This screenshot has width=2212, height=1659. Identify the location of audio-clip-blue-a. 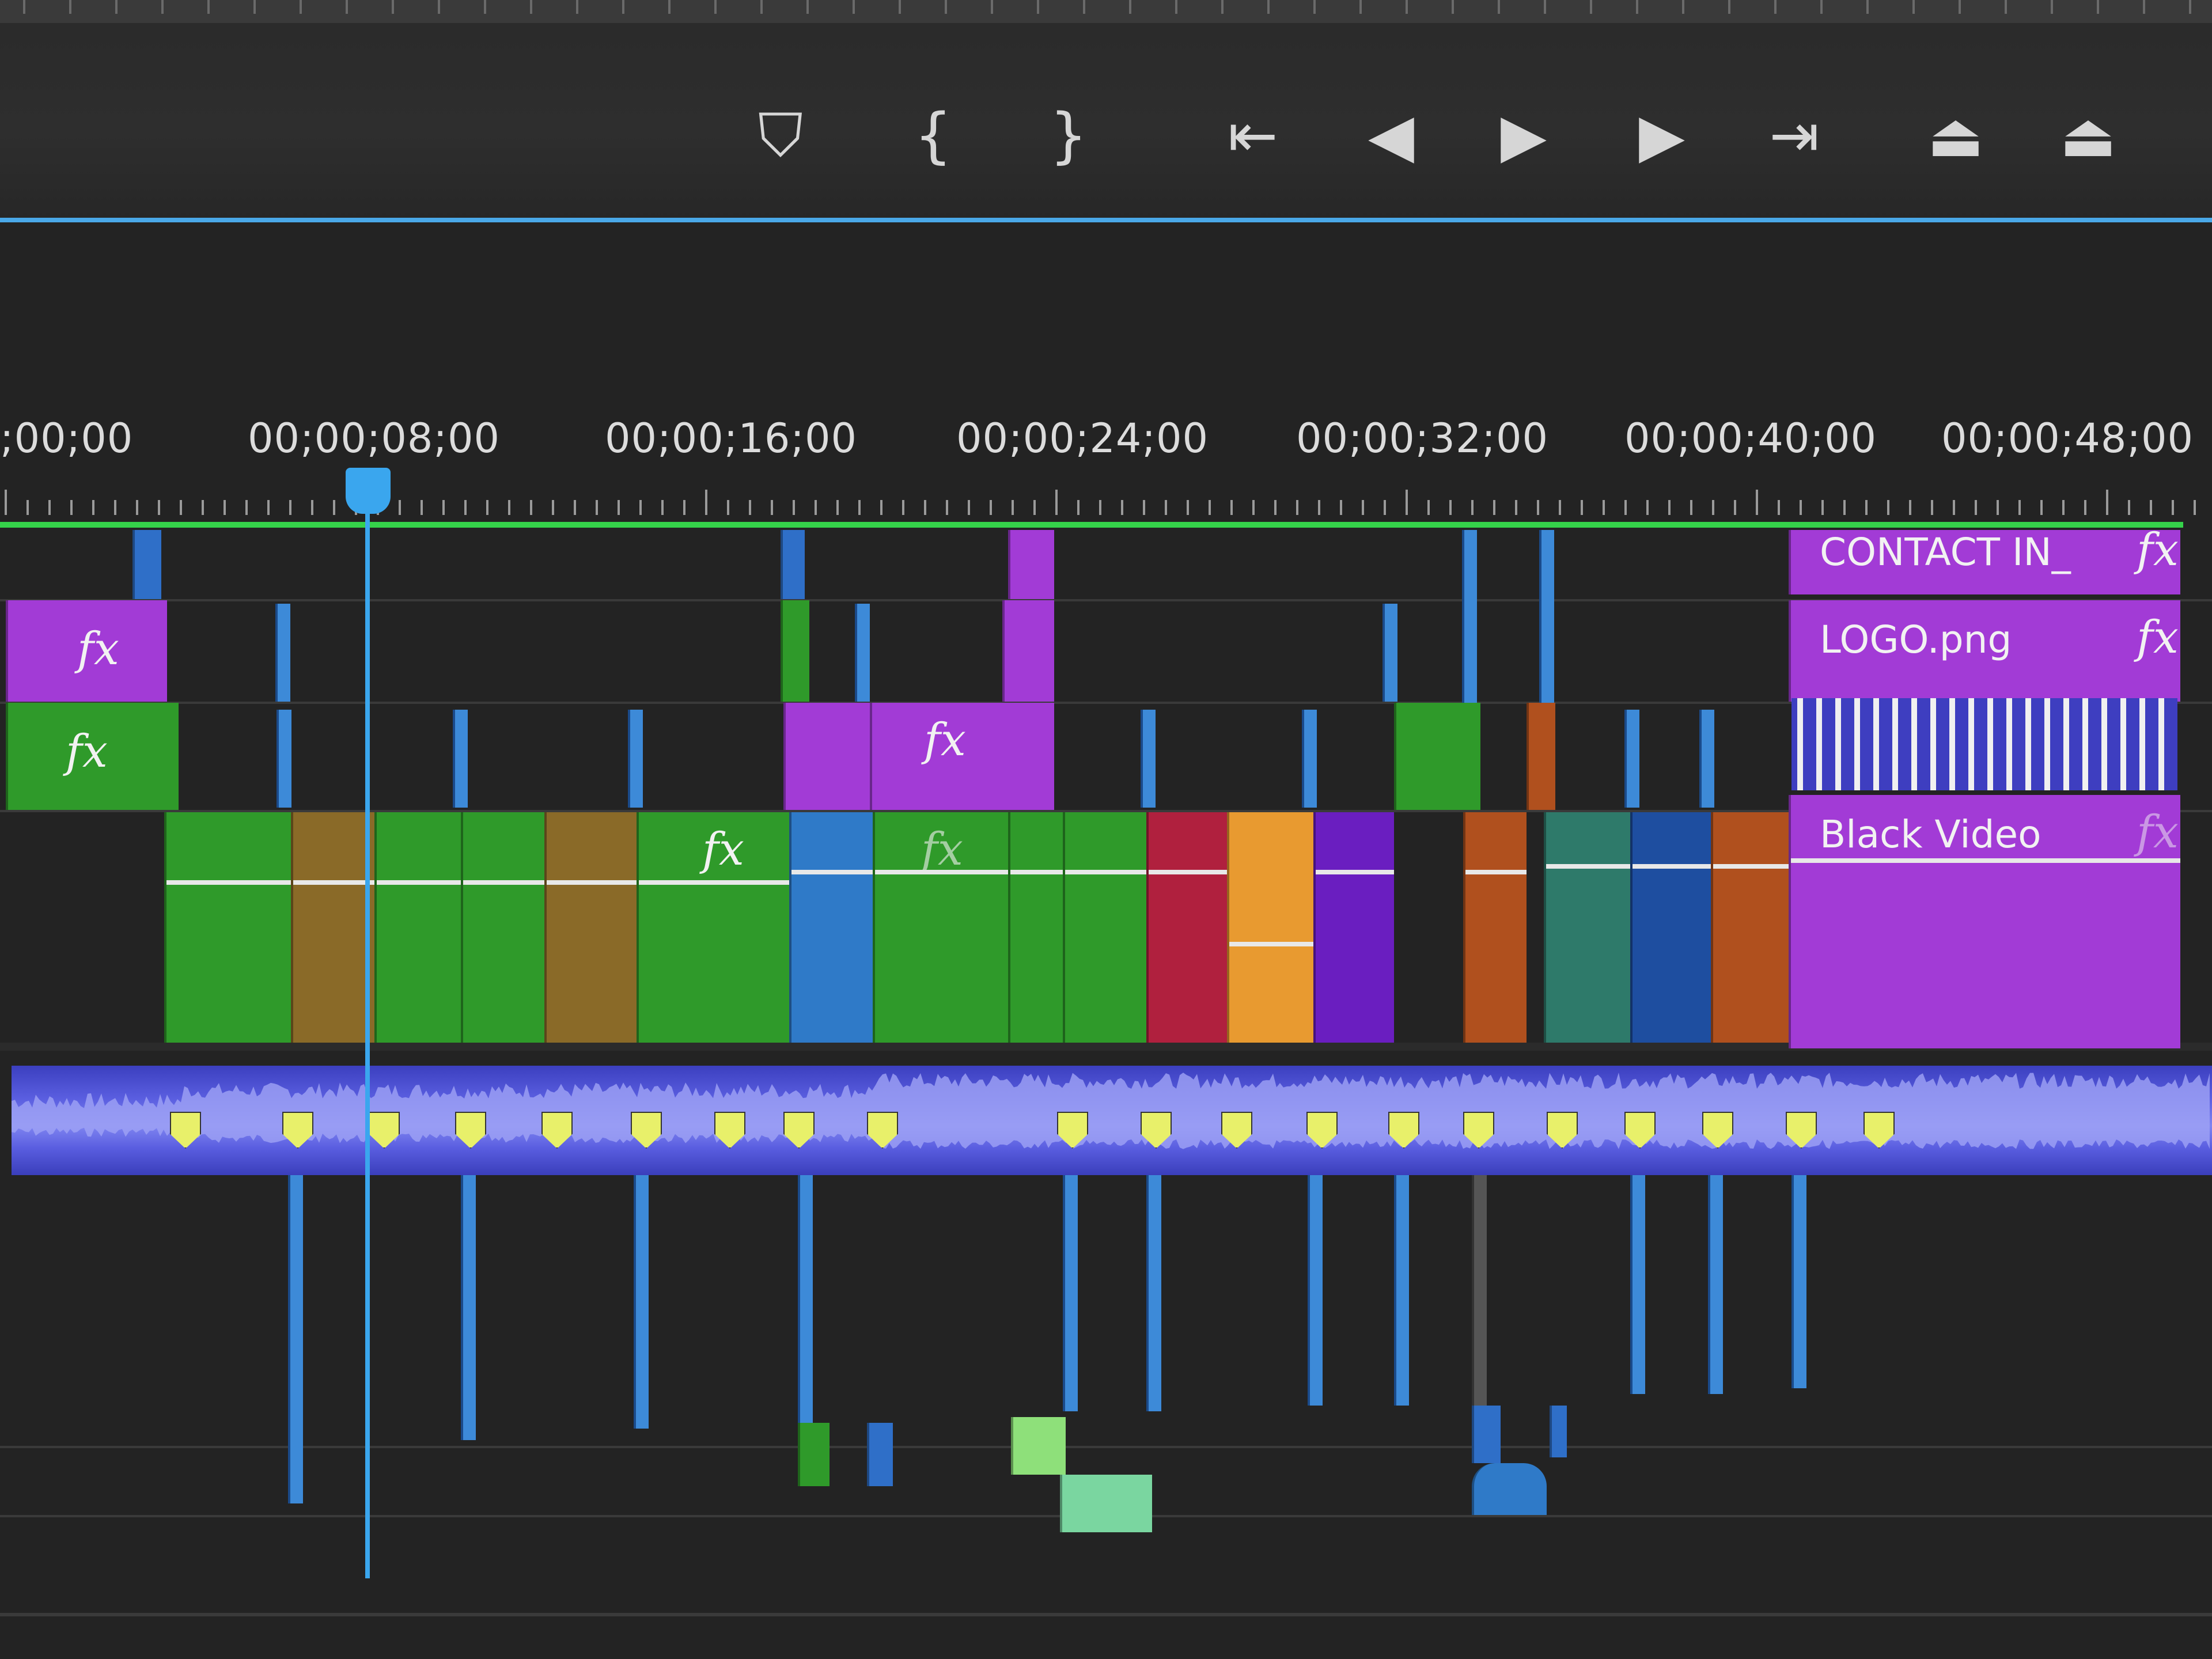
(1486, 1434).